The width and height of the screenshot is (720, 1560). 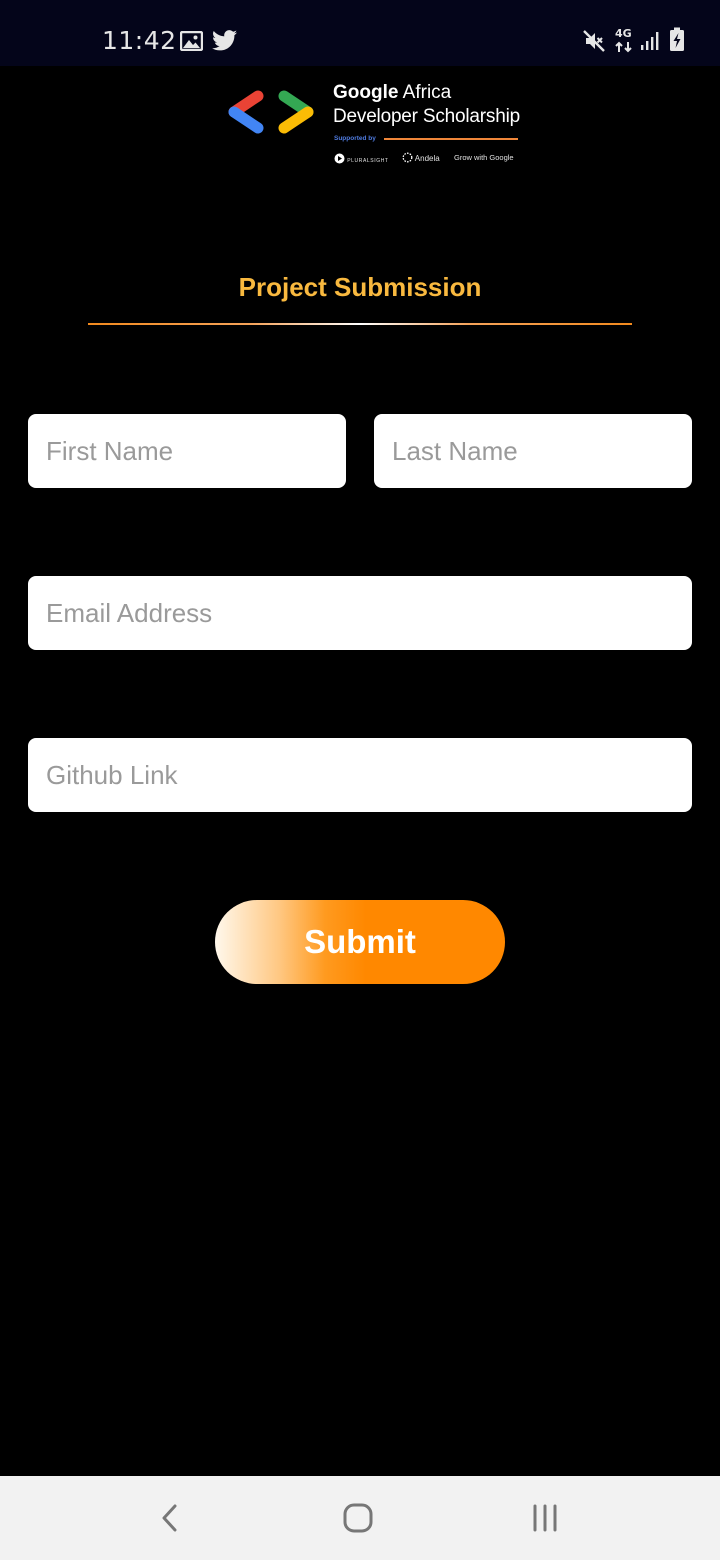 What do you see at coordinates (407, 157) in the screenshot?
I see `andela-icon` at bounding box center [407, 157].